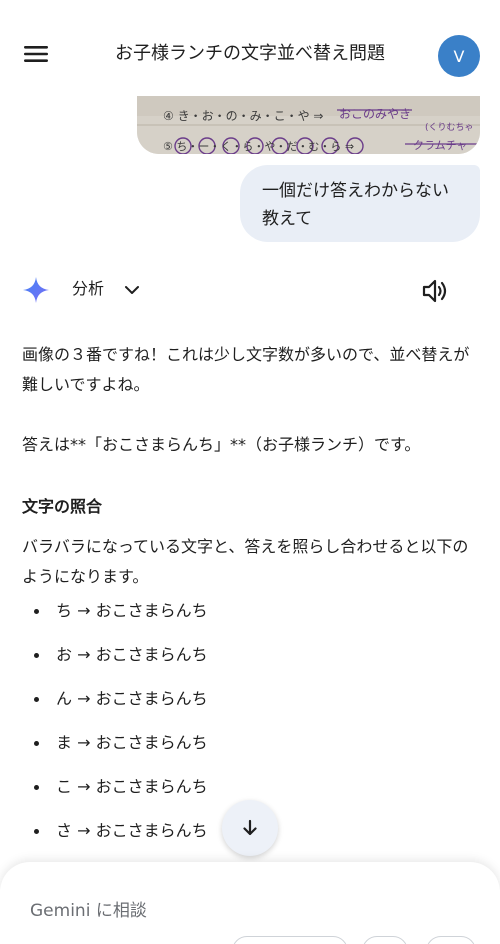  I want to click on worksheet-row-5-answer: クラムチャ, so click(440, 145).